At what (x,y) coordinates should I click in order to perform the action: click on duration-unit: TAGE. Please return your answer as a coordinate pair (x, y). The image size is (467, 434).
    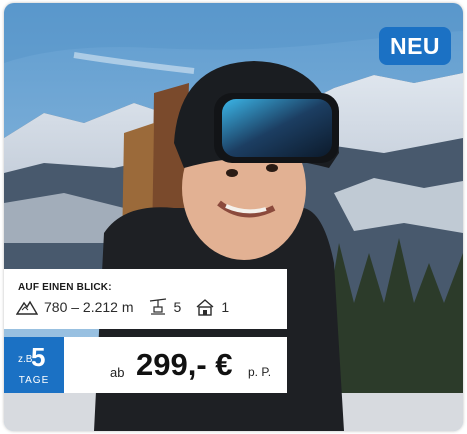
    Looking at the image, I should click on (34, 380).